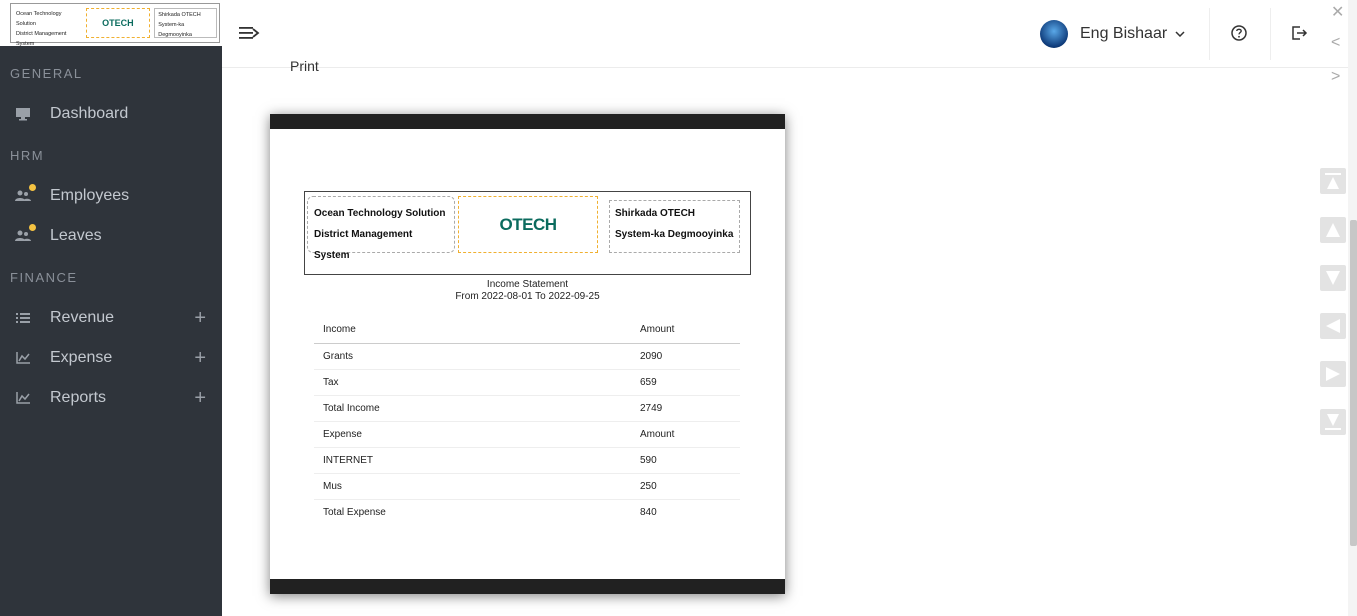  Describe the element at coordinates (41, 39) in the screenshot. I see `brand-left-line2: District Management System` at that location.